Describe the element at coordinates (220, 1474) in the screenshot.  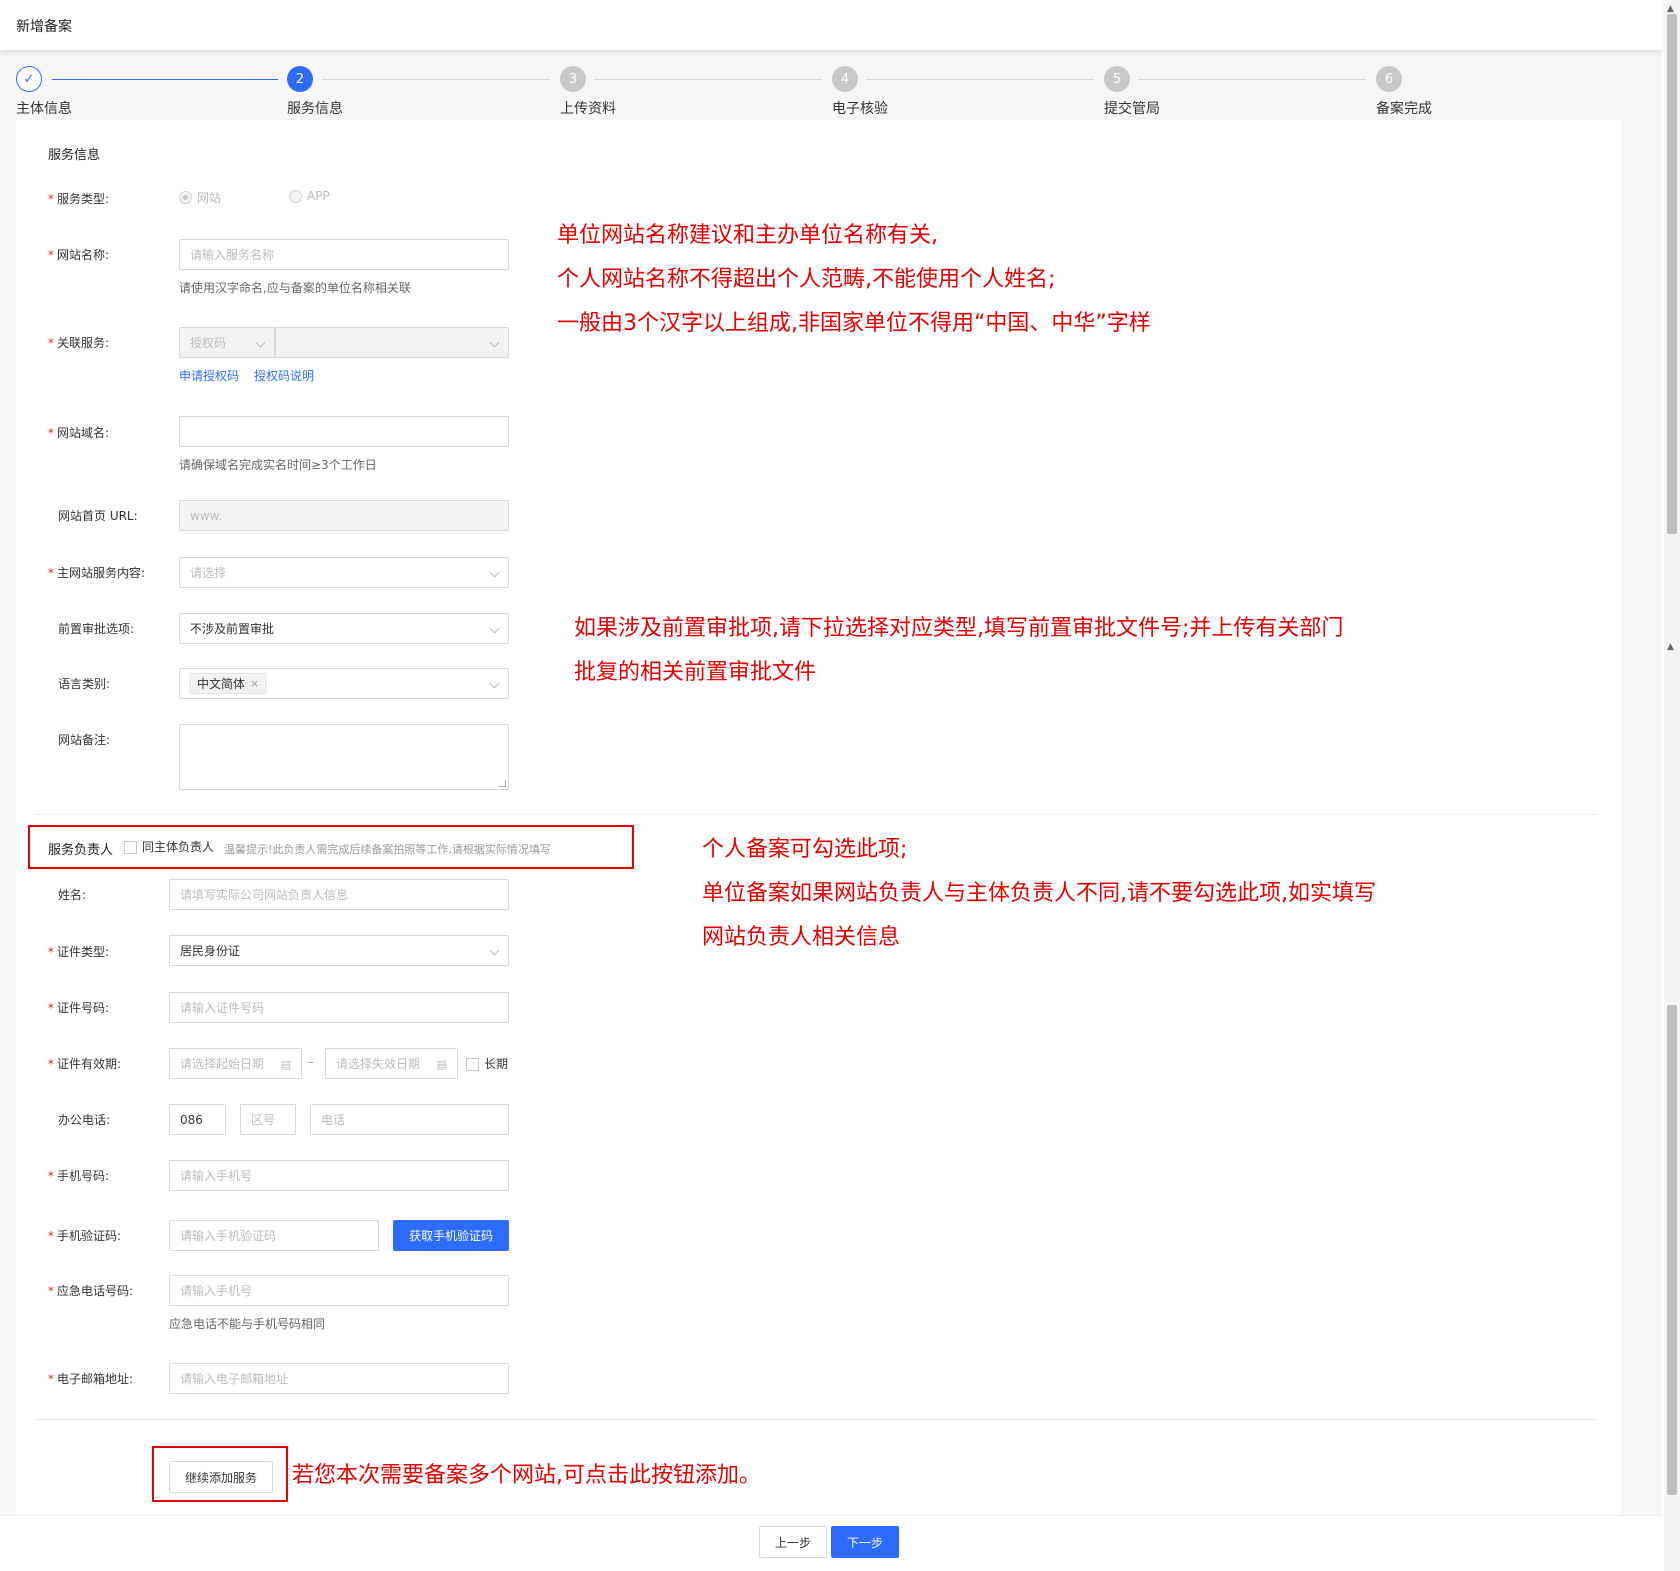
I see `add-service-highlight-box` at that location.